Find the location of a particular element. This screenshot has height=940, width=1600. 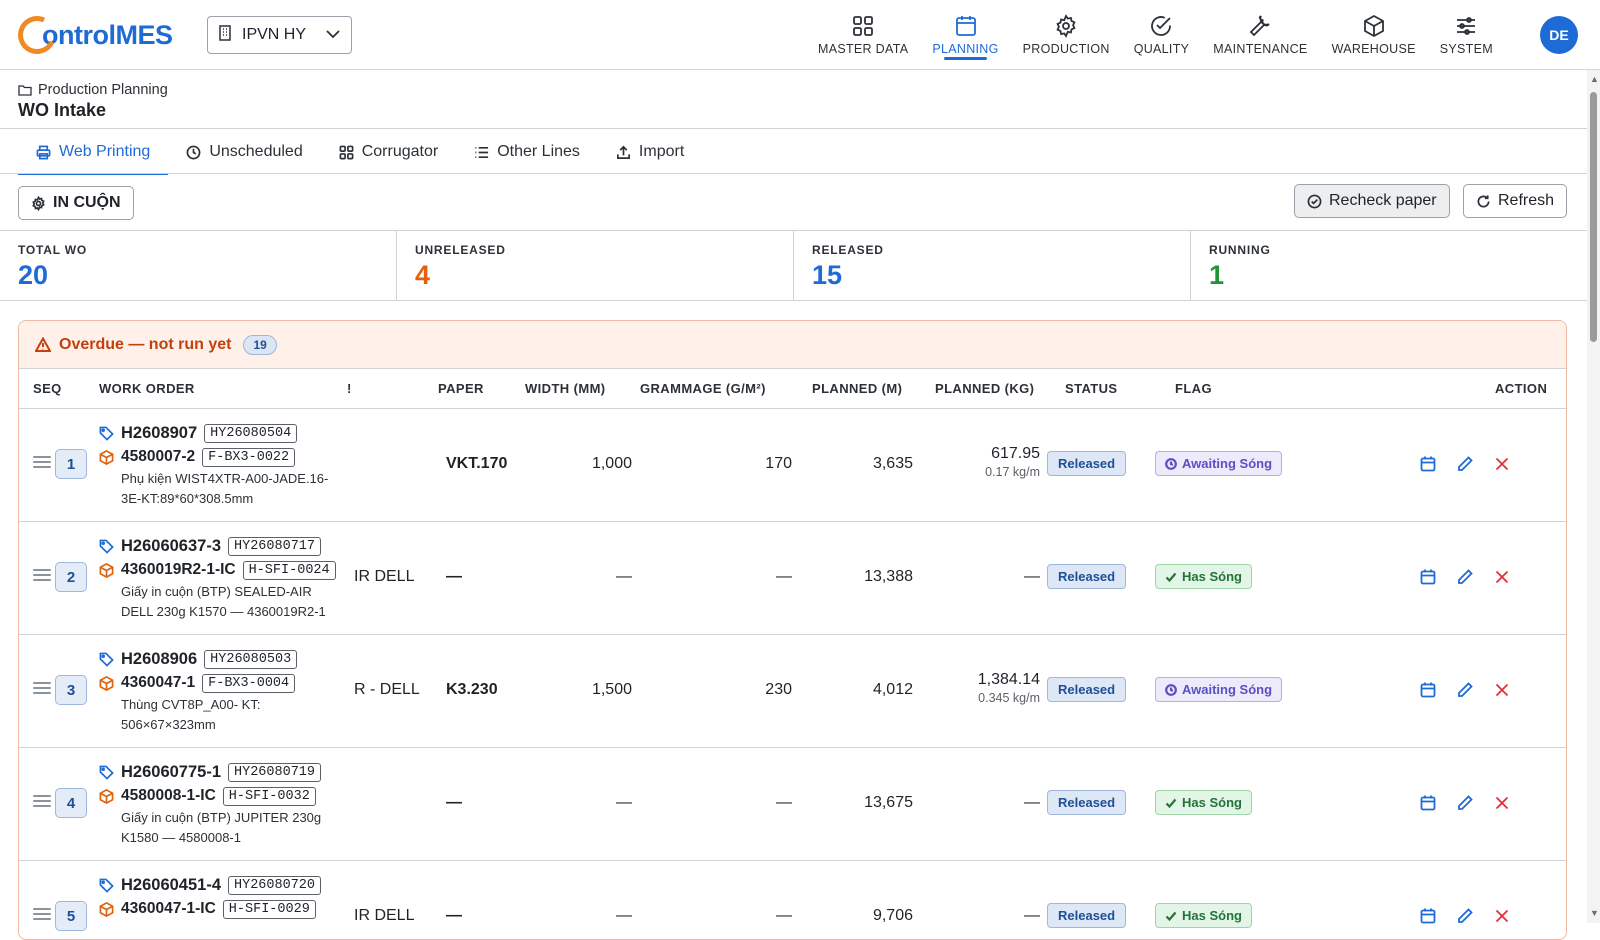

nav-warehouse: WAREHOUSE is located at coordinates (1374, 35).